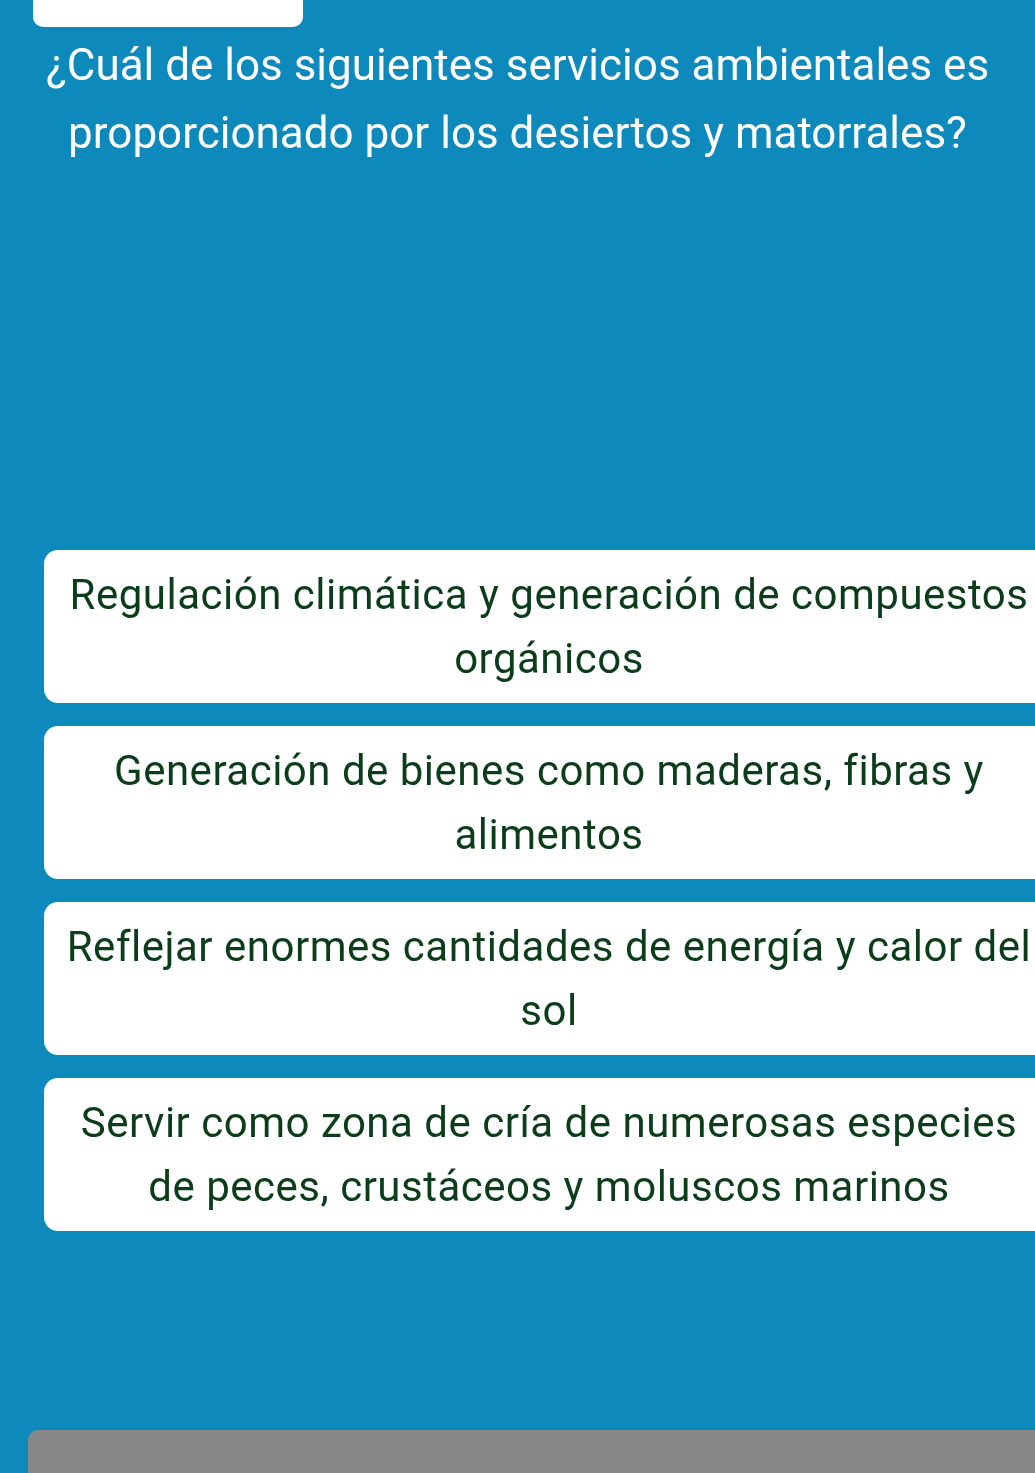 The height and width of the screenshot is (1473, 1035). What do you see at coordinates (539, 1154) in the screenshot?
I see `answer-option: Servir como zona de cría de numerosas especies de peces, crustáceos y moluscos marinos` at bounding box center [539, 1154].